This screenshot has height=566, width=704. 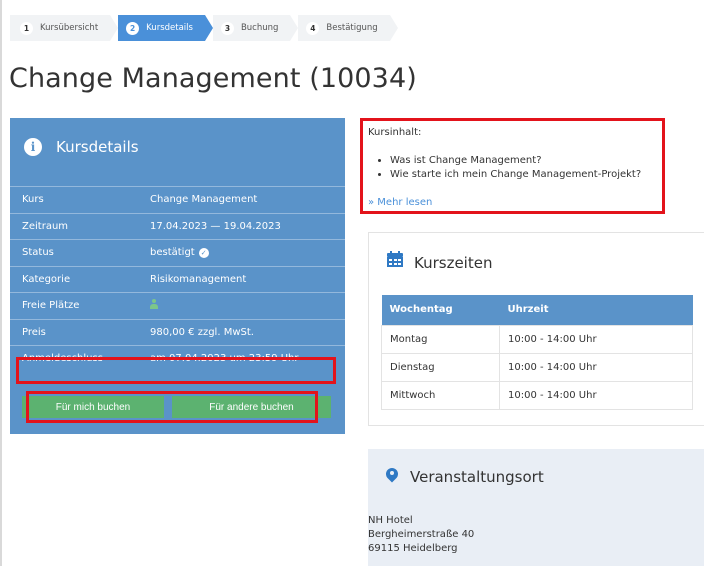 I want to click on row-key: Kurs, so click(x=33, y=200).